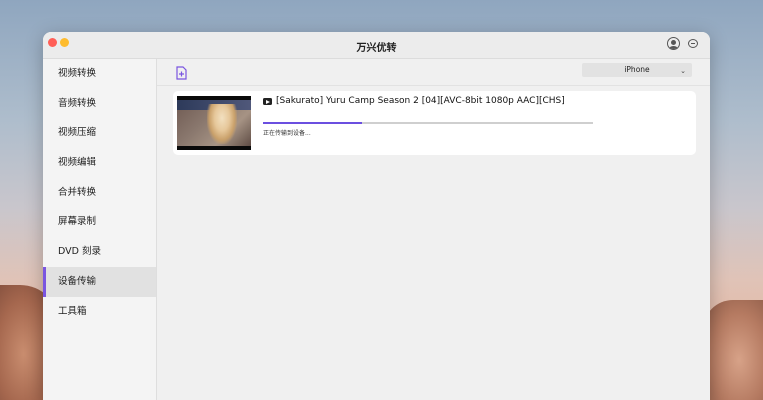 The image size is (763, 400). I want to click on device-dropdown-value: iPhone, so click(637, 69).